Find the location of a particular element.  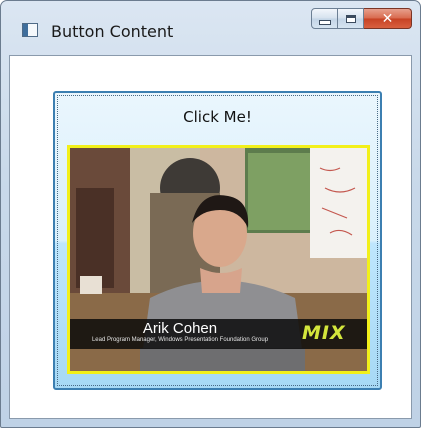

window-title: Button Content is located at coordinates (112, 31).